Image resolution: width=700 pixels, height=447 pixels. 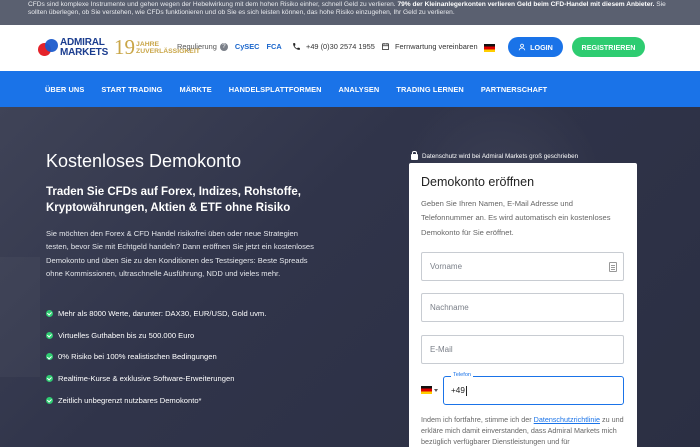 What do you see at coordinates (522, 266) in the screenshot?
I see `first-name-input: Vorname` at bounding box center [522, 266].